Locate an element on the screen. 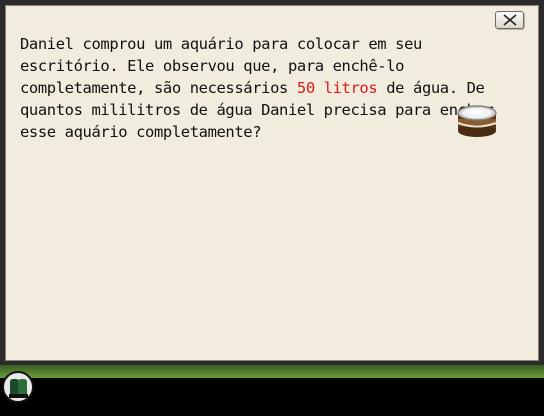 This screenshot has width=544, height=416. hud-bar is located at coordinates (272, 397).